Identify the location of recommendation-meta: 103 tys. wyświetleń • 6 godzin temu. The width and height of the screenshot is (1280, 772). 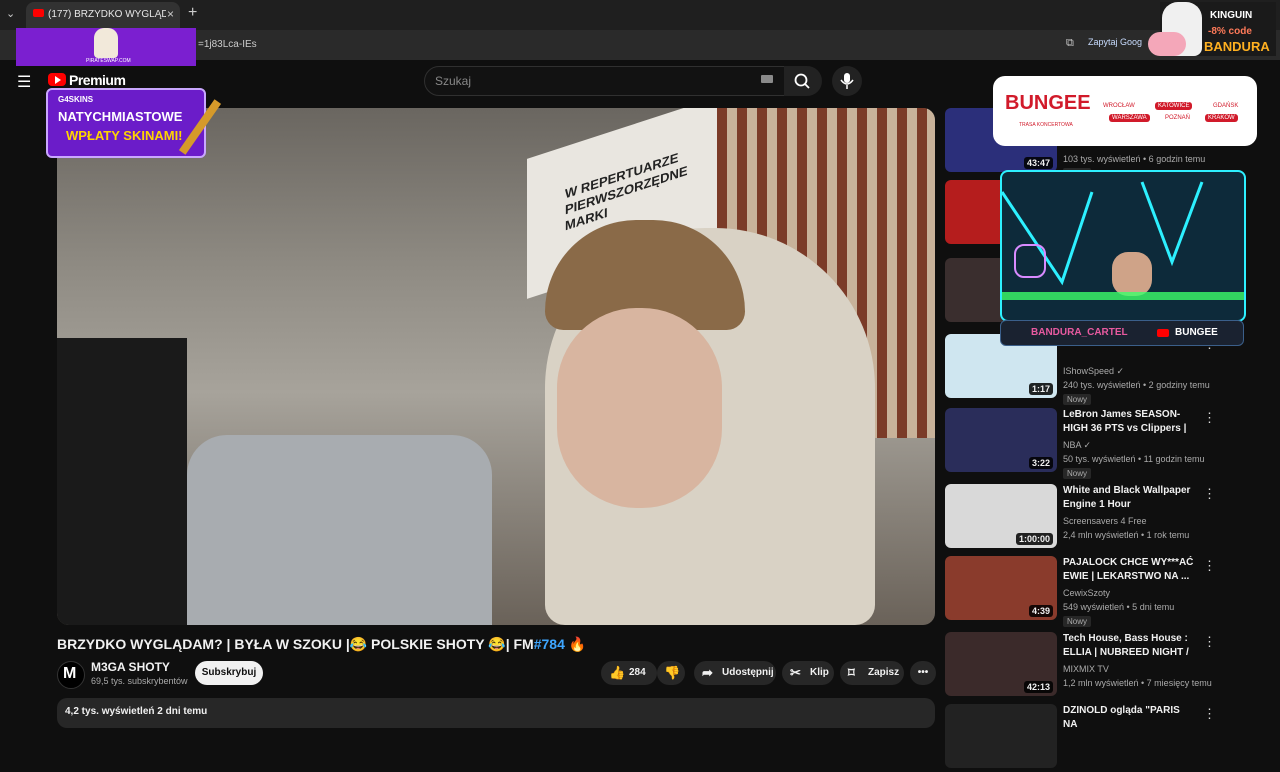
(1134, 159).